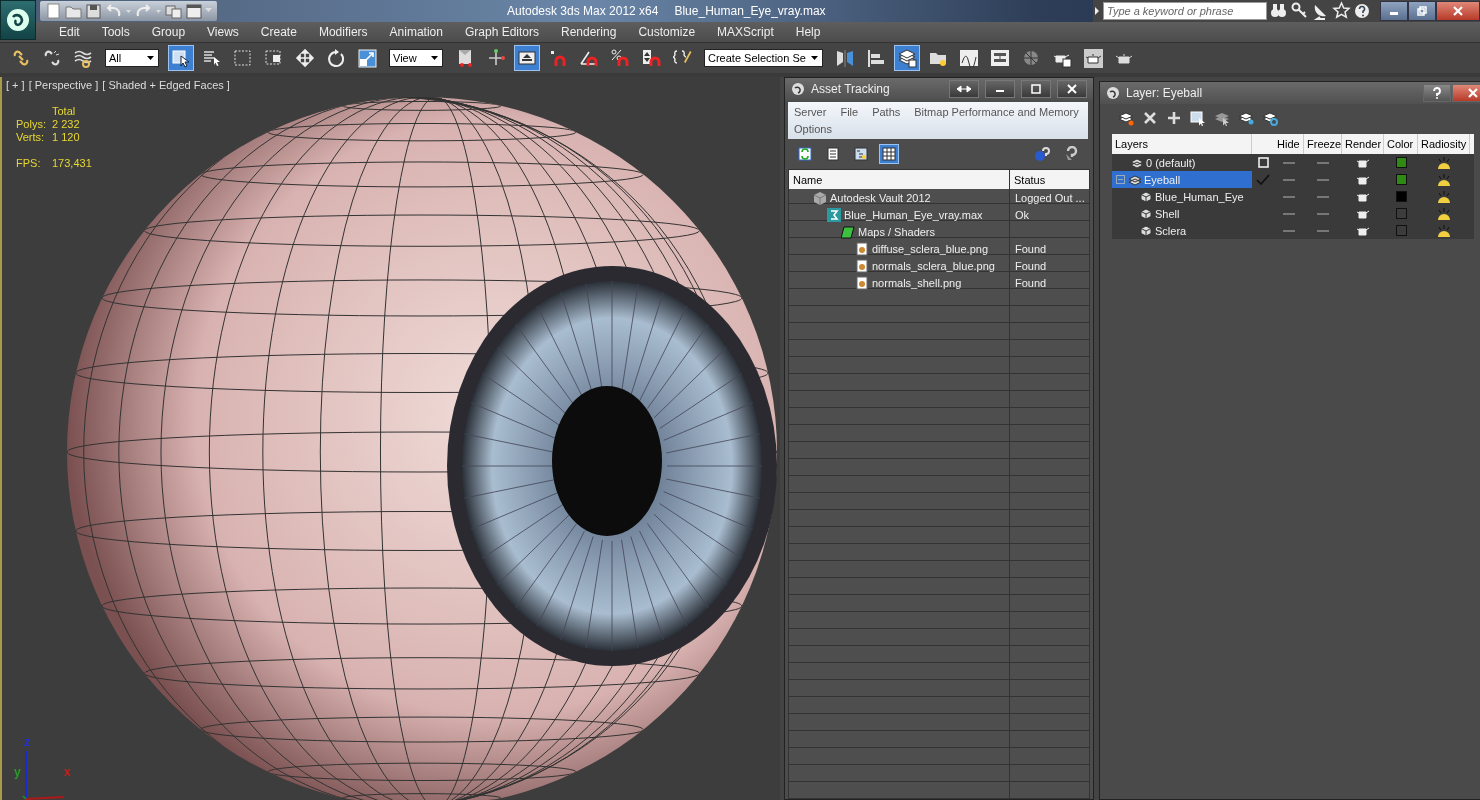 Image resolution: width=1480 pixels, height=800 pixels. Describe the element at coordinates (367, 58) in the screenshot. I see `scale-icon` at that location.